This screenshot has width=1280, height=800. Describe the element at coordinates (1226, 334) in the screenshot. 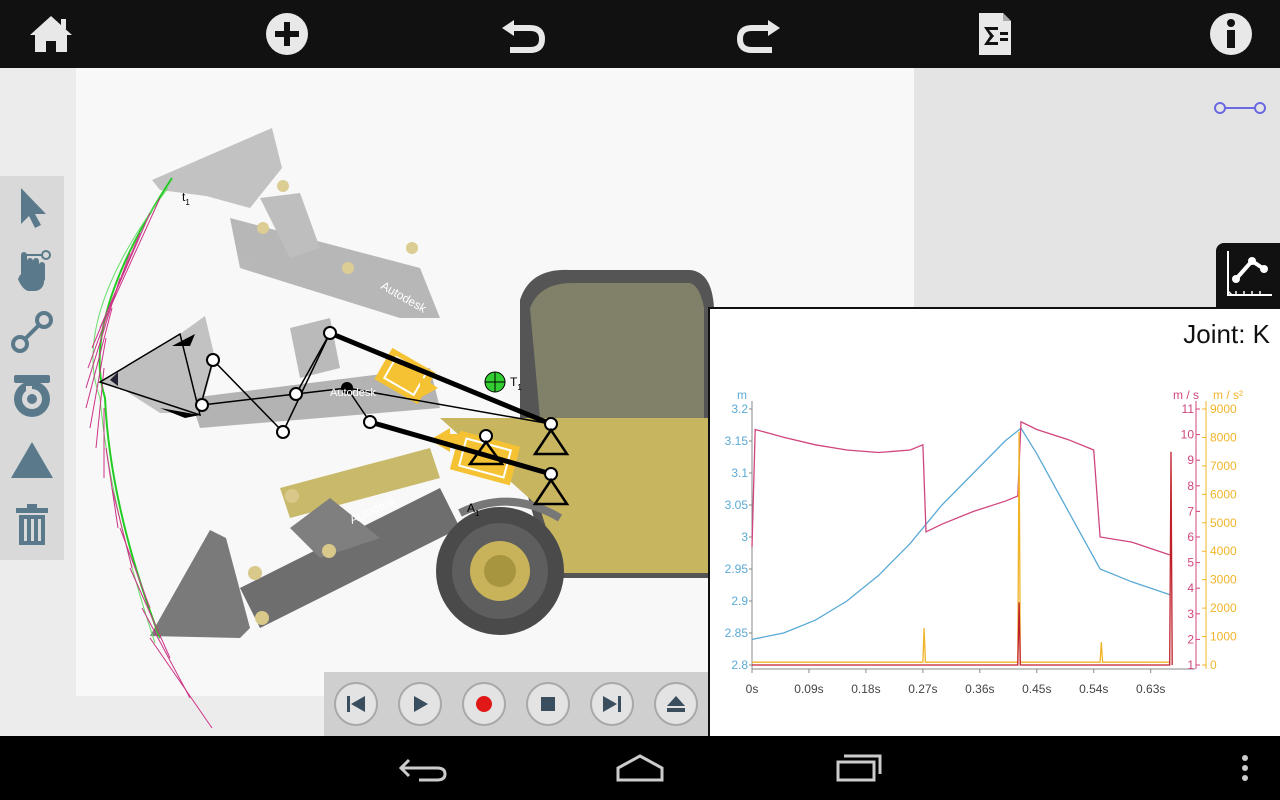

I see `chart-title: Joint: K` at that location.